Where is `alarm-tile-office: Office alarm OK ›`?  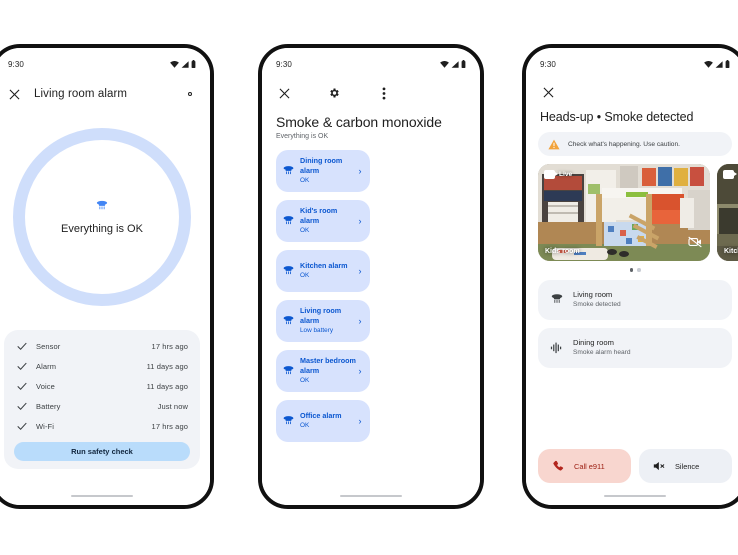 alarm-tile-office: Office alarm OK › is located at coordinates (323, 421).